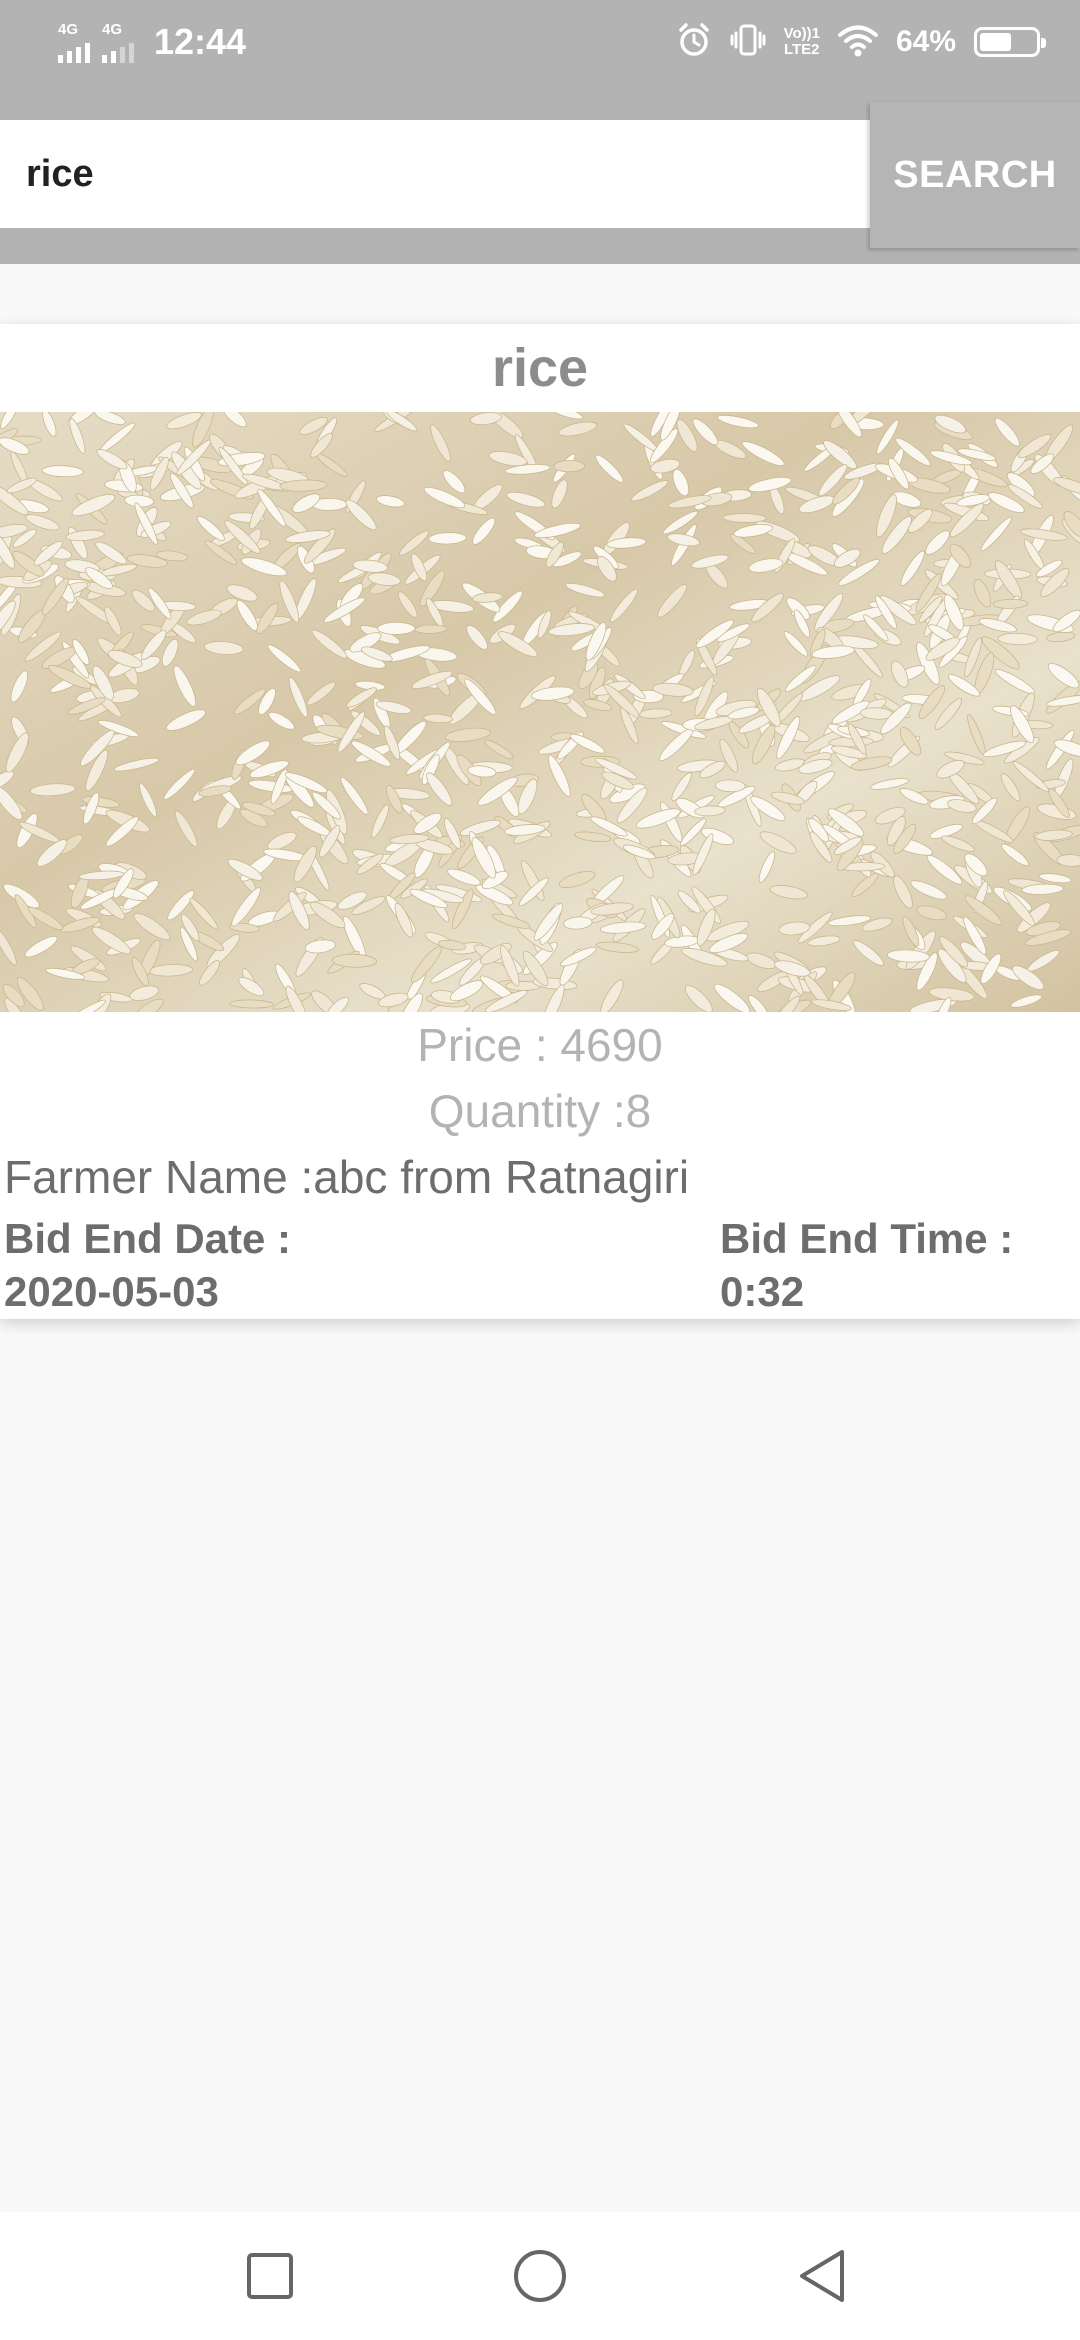 This screenshot has height=2340, width=1080. Describe the element at coordinates (152, 42) in the screenshot. I see `status-left-group: 4G 4G 12:44` at that location.